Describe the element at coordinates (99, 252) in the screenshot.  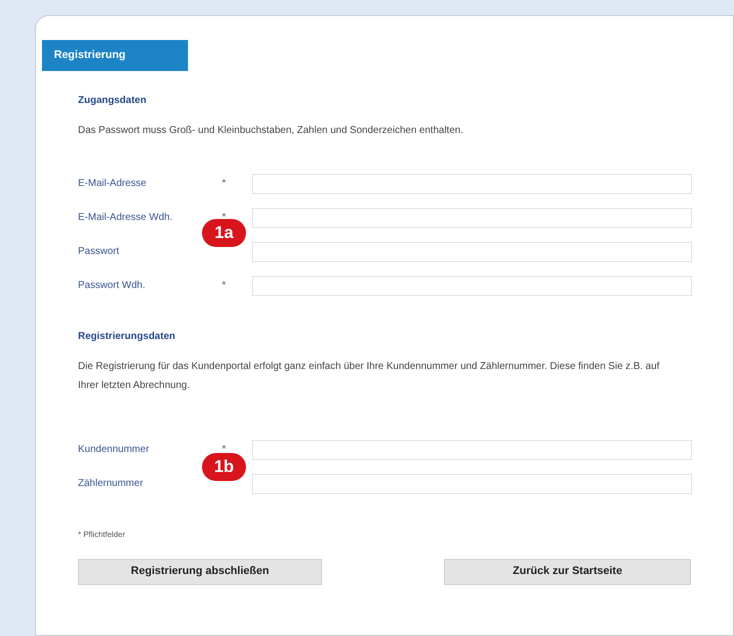
I see `field-label: Passwort` at that location.